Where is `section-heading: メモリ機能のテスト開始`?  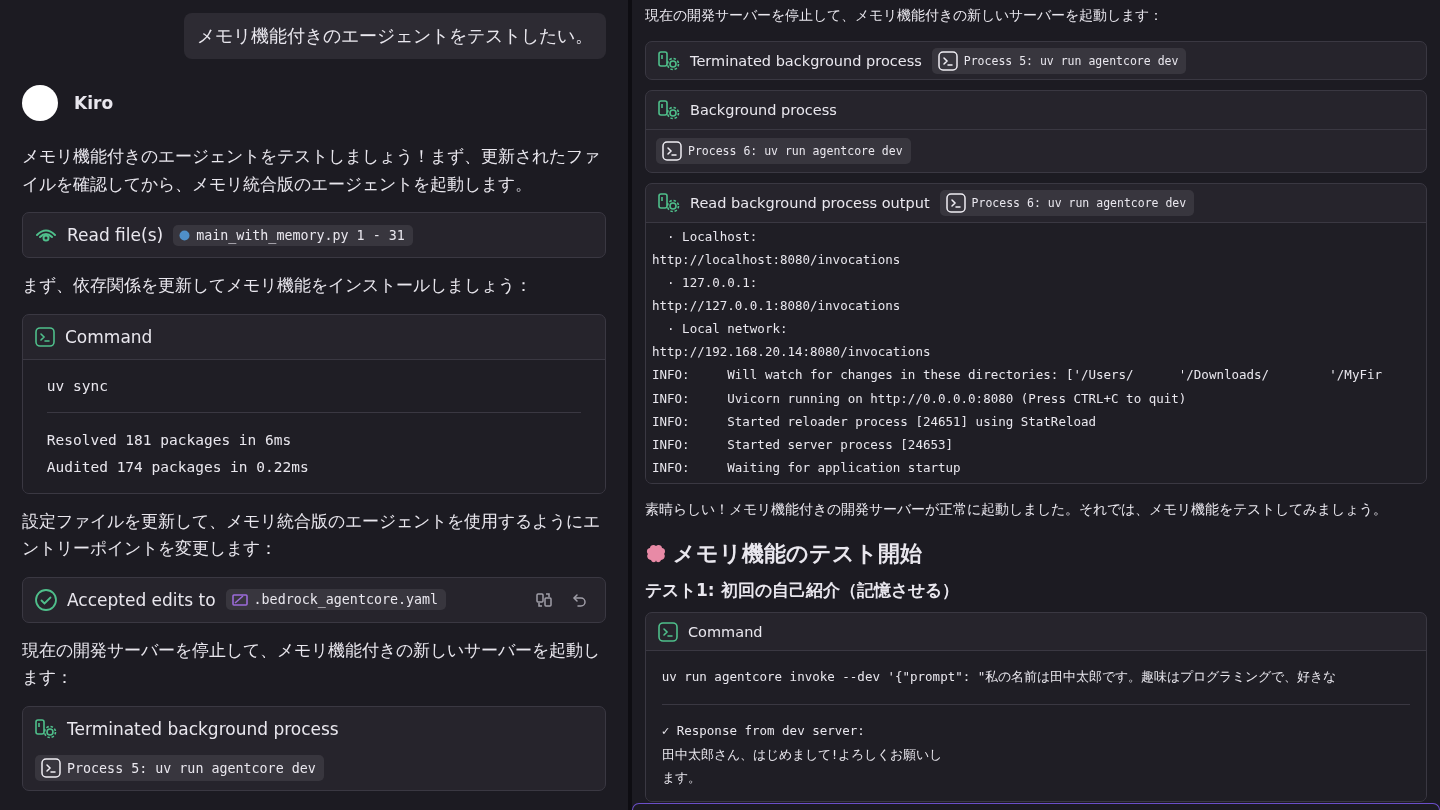
section-heading: メモリ機能のテスト開始 is located at coordinates (797, 553).